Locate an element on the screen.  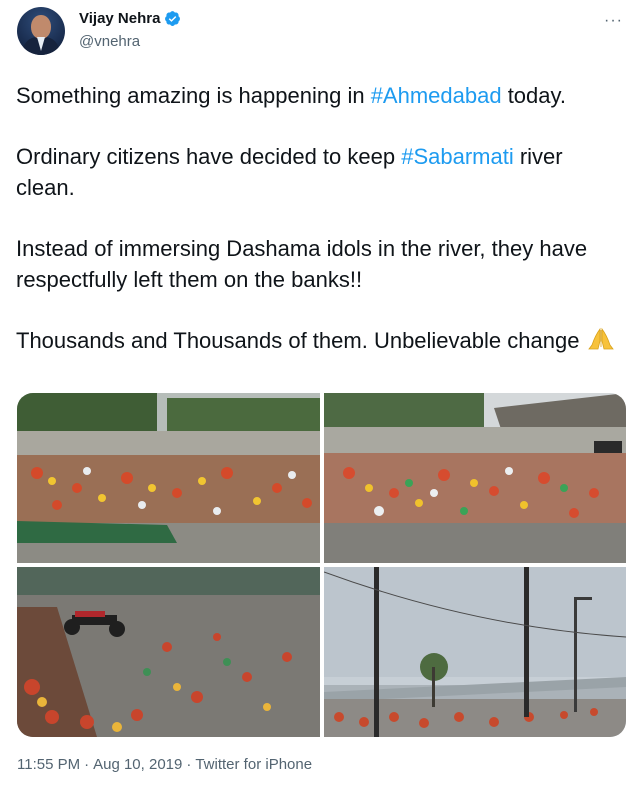
tweet-time: 11:55 PM is located at coordinates (48, 764).